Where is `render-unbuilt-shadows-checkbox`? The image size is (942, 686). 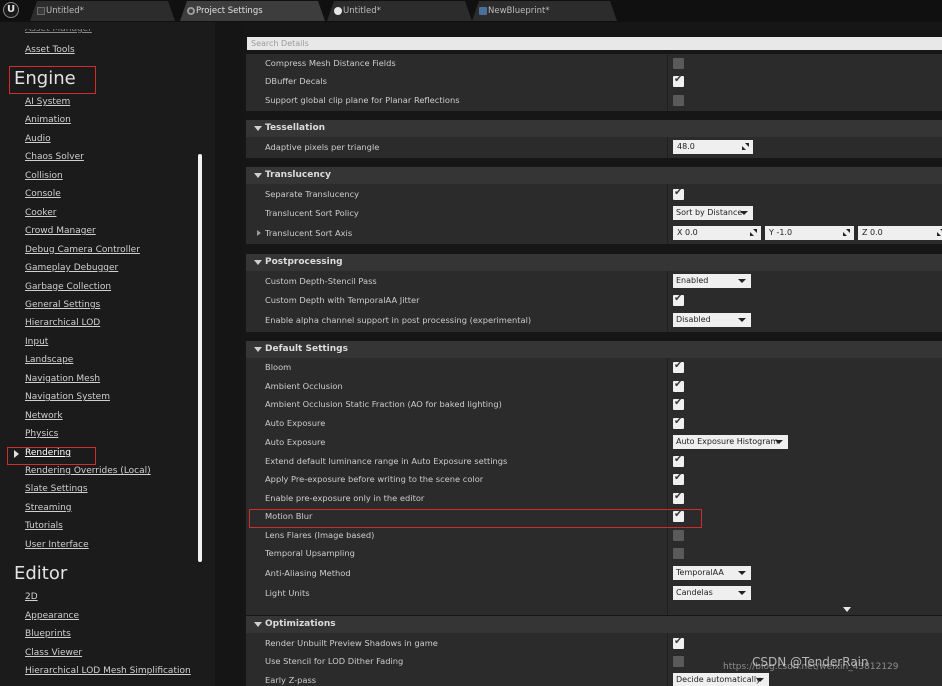 render-unbuilt-shadows-checkbox is located at coordinates (678, 642).